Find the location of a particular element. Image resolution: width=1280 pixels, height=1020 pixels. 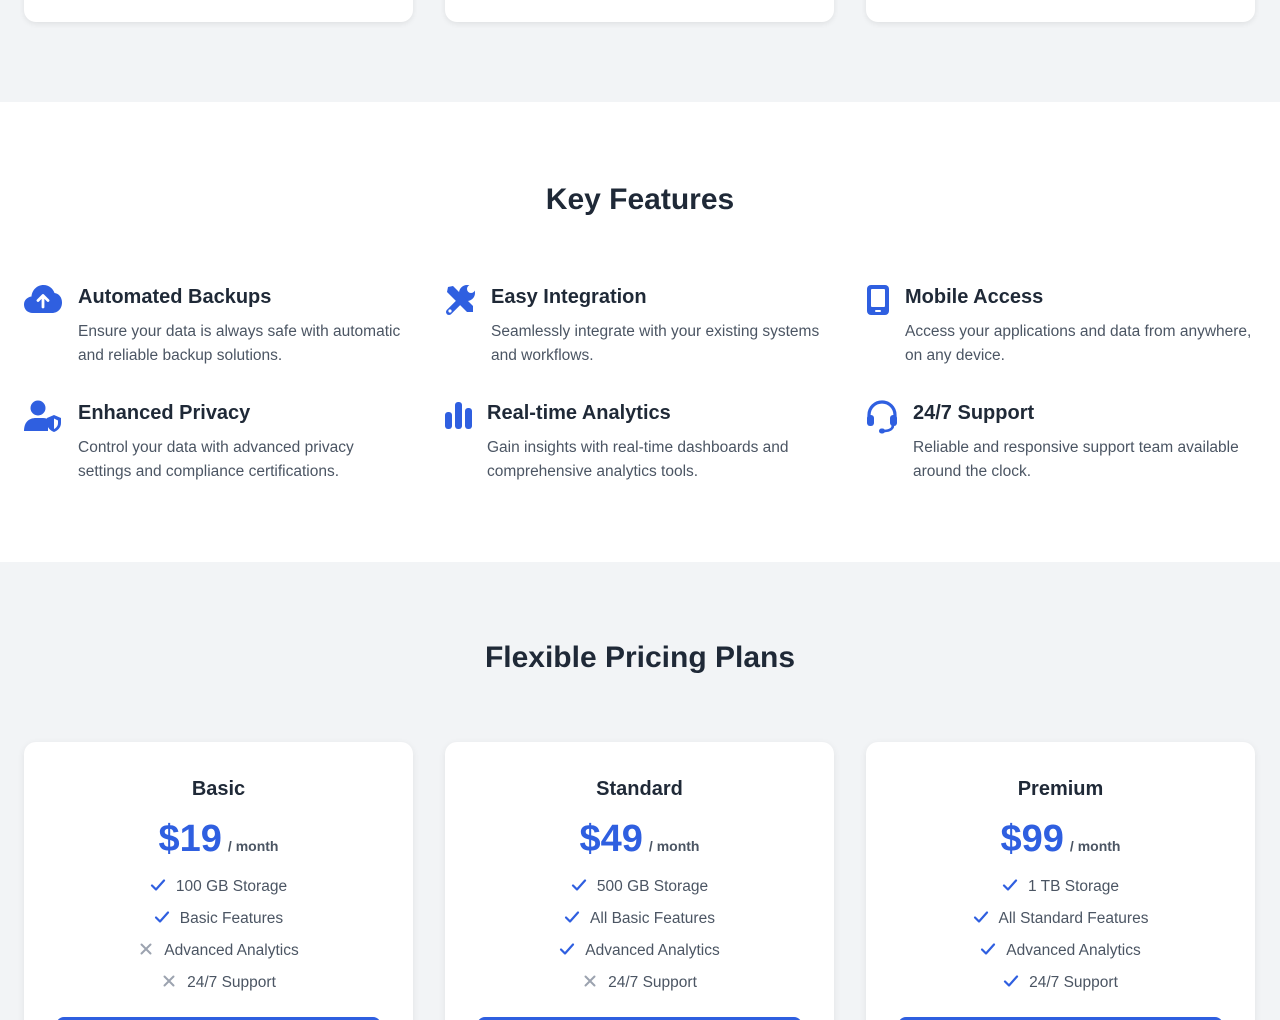

plan-name: Basic is located at coordinates (218, 789).